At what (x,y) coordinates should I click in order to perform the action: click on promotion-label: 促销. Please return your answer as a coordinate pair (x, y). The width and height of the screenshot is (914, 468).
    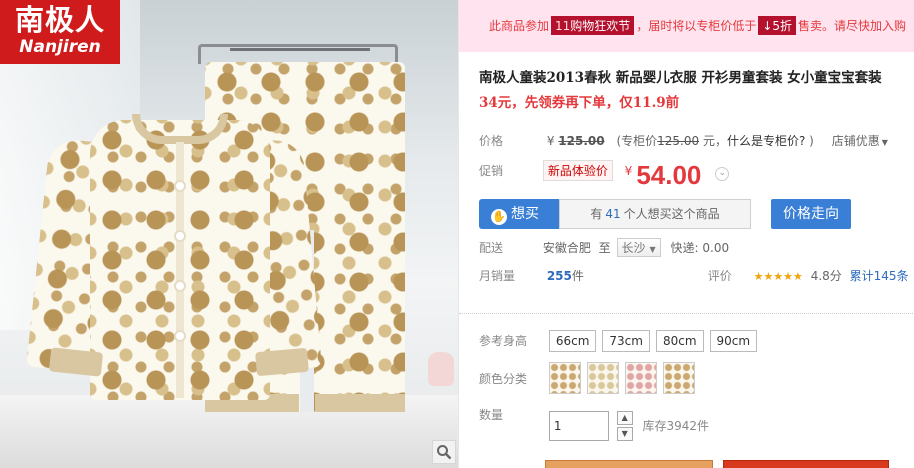
    Looking at the image, I should click on (491, 171).